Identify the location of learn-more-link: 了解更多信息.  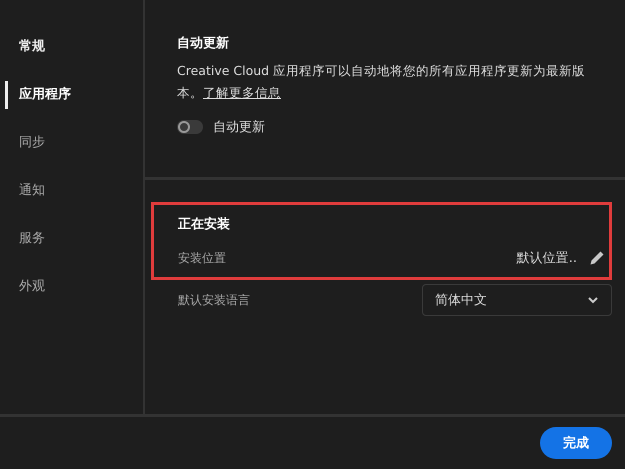
(242, 92).